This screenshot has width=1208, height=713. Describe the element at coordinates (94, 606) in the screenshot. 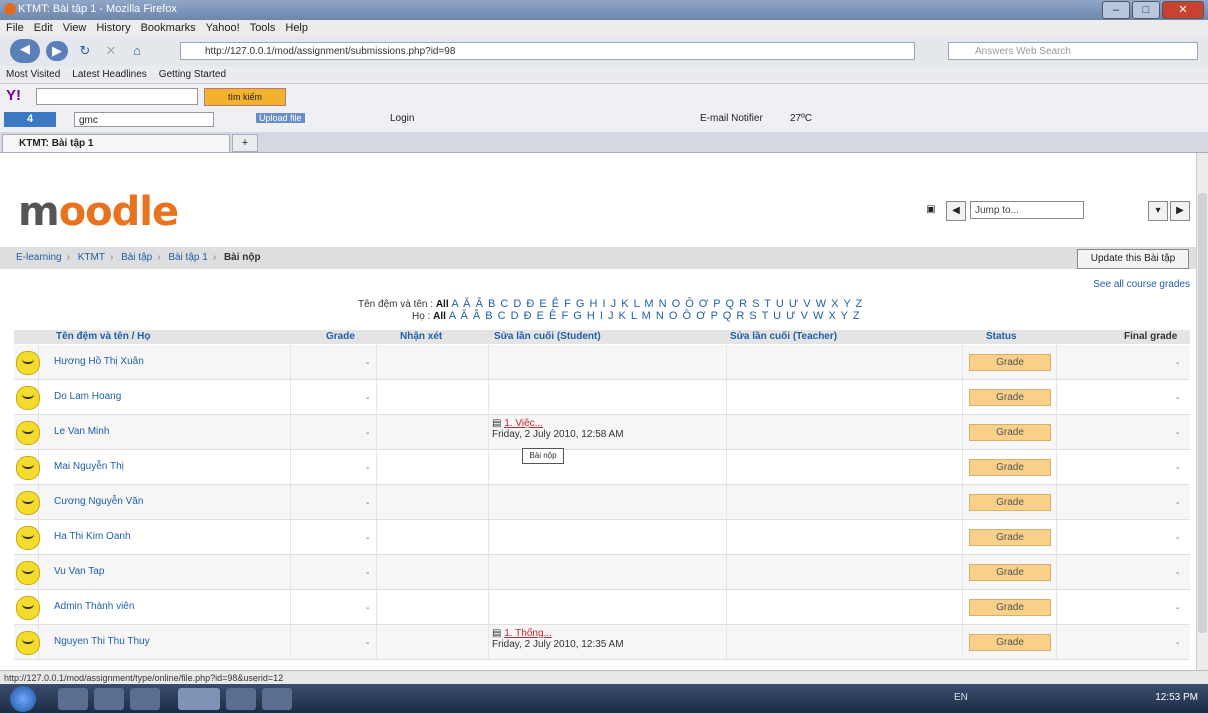

I see `student-name-link: Admin Thành viên` at that location.